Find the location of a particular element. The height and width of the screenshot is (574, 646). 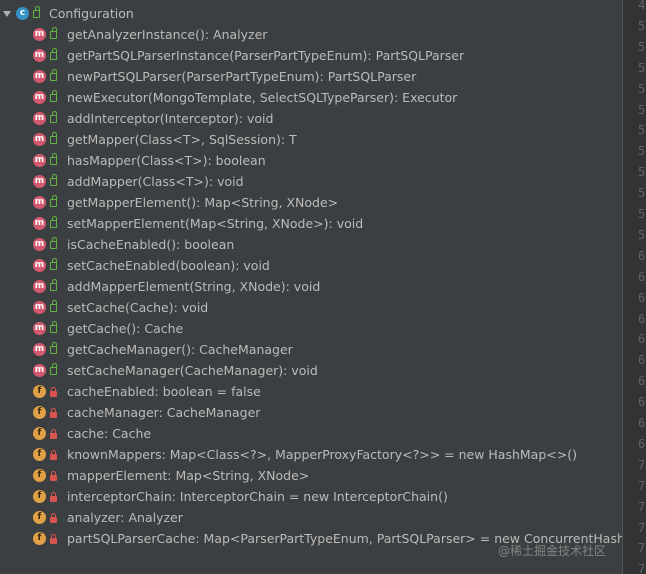

tree-item-method: m addMapperElement(String, XNode): void is located at coordinates (311, 286).